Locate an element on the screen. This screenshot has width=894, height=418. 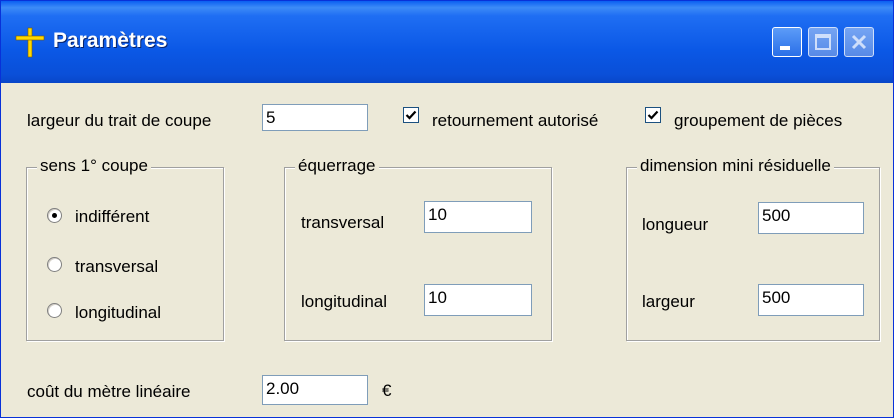
kerf-width-label: largeur du trait de coupe is located at coordinates (119, 120).